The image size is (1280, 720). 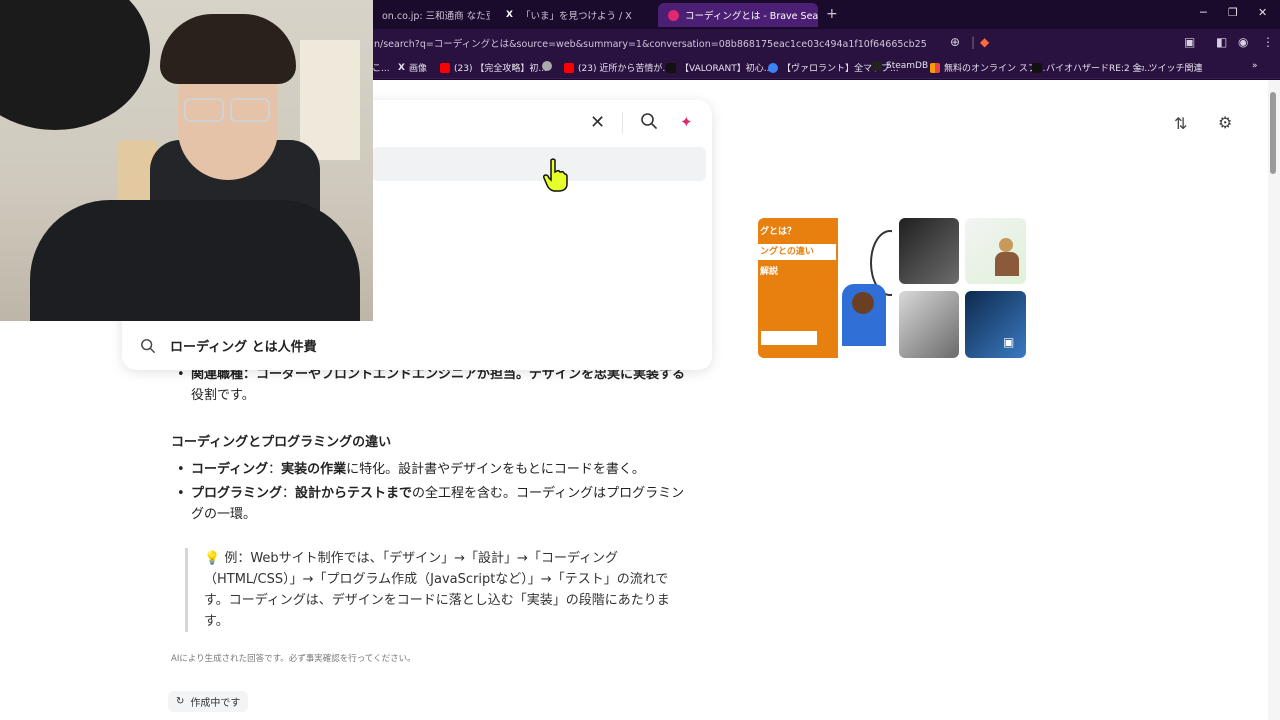 I want to click on new-tab-icon: +, so click(x=832, y=14).